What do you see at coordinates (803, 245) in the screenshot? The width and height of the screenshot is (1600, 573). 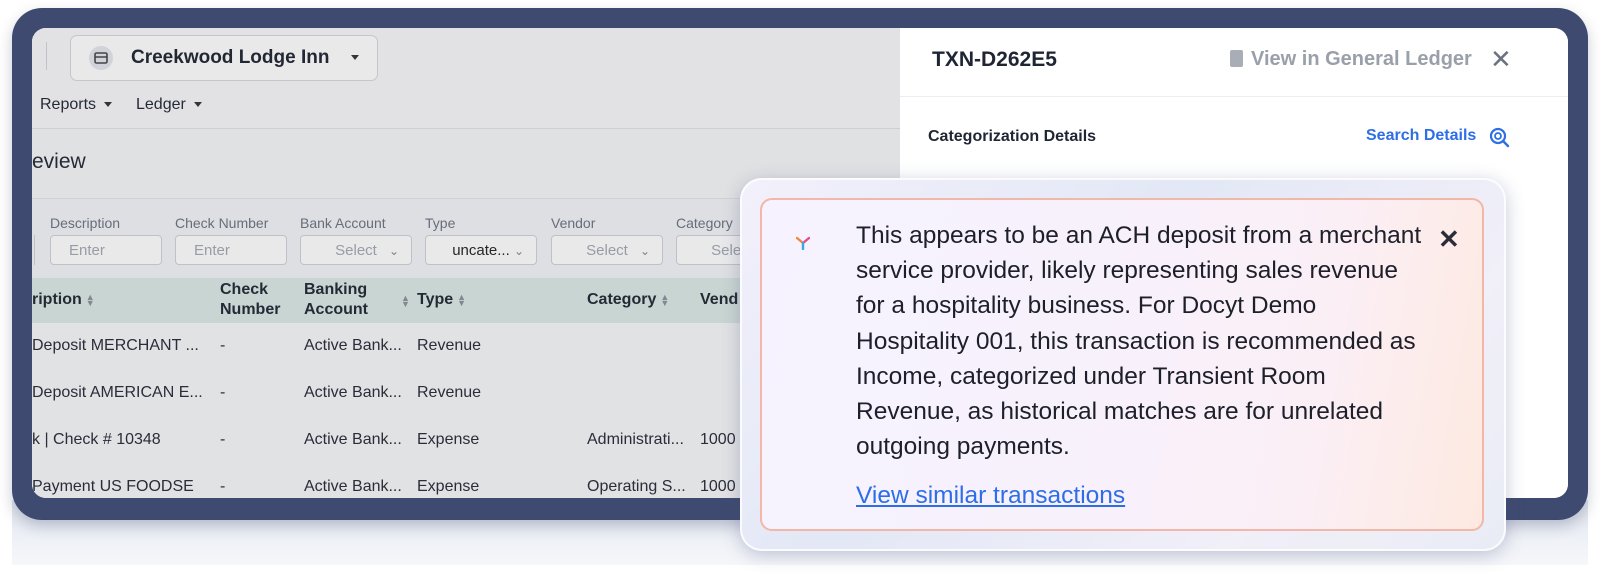 I see `docyt-logo-icon` at bounding box center [803, 245].